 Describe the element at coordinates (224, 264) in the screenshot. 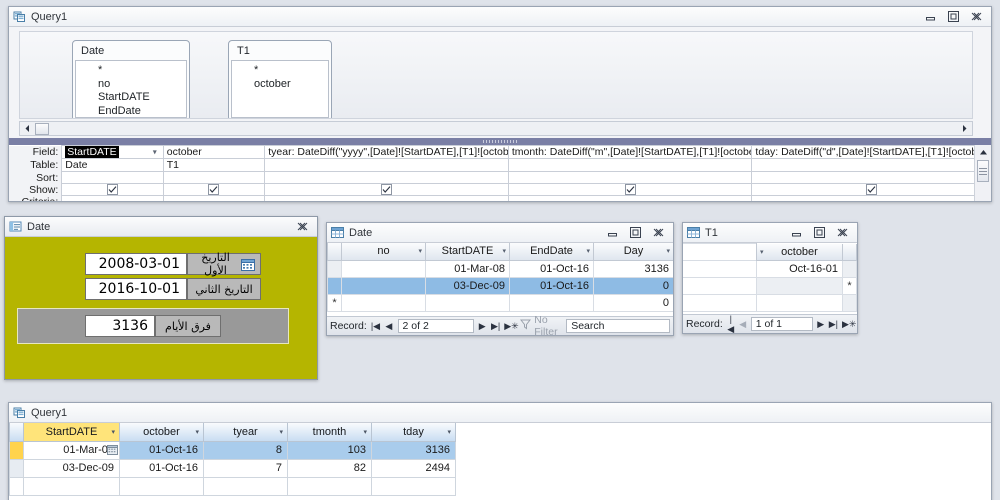

I see `first-date-label-button: التاريخ الأول` at that location.